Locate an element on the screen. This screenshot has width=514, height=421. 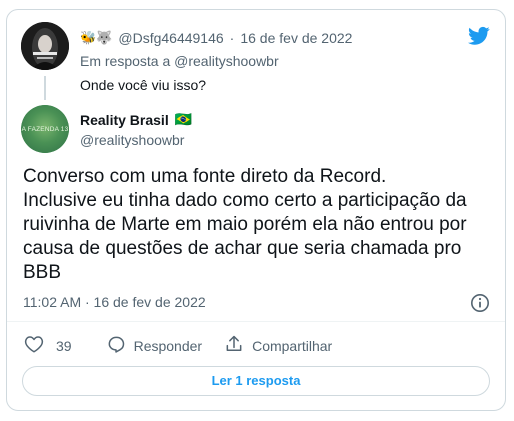
heart-icon is located at coordinates (34, 345).